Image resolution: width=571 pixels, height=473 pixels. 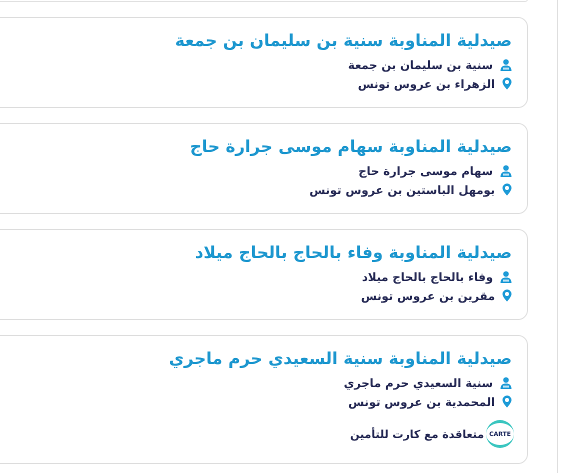 What do you see at coordinates (353, 253) in the screenshot?
I see `pharmacy-name: صيدلية المناوبة وفاء بالحاج بالحاج ميلاد` at bounding box center [353, 253].